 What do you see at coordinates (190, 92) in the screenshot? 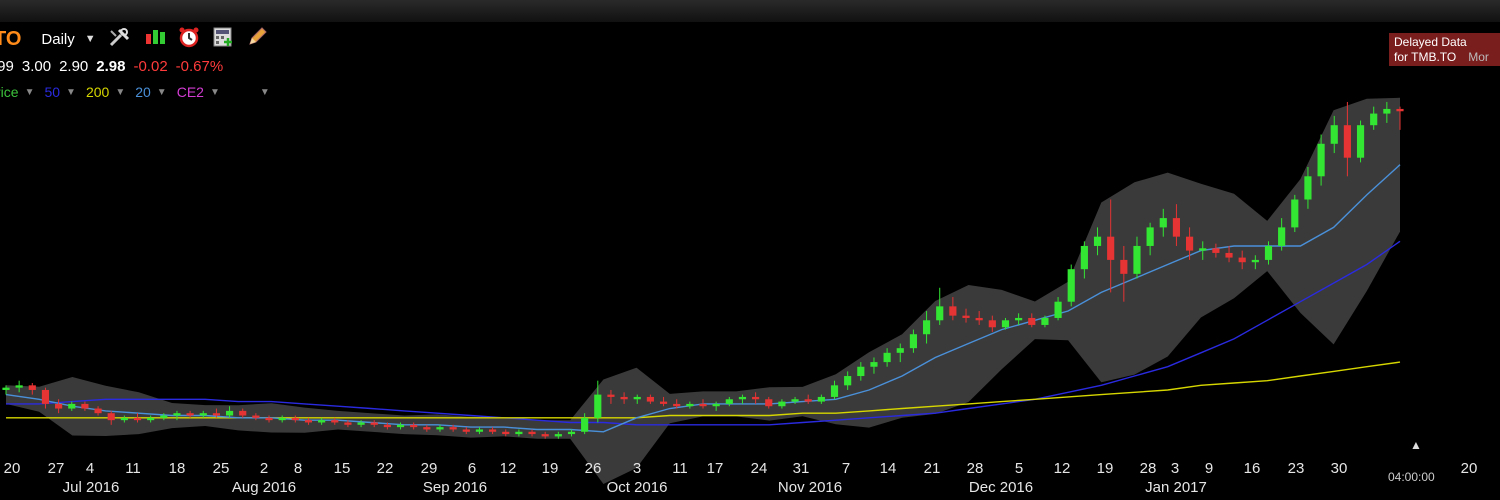
I see `study-label: CE2` at bounding box center [190, 92].